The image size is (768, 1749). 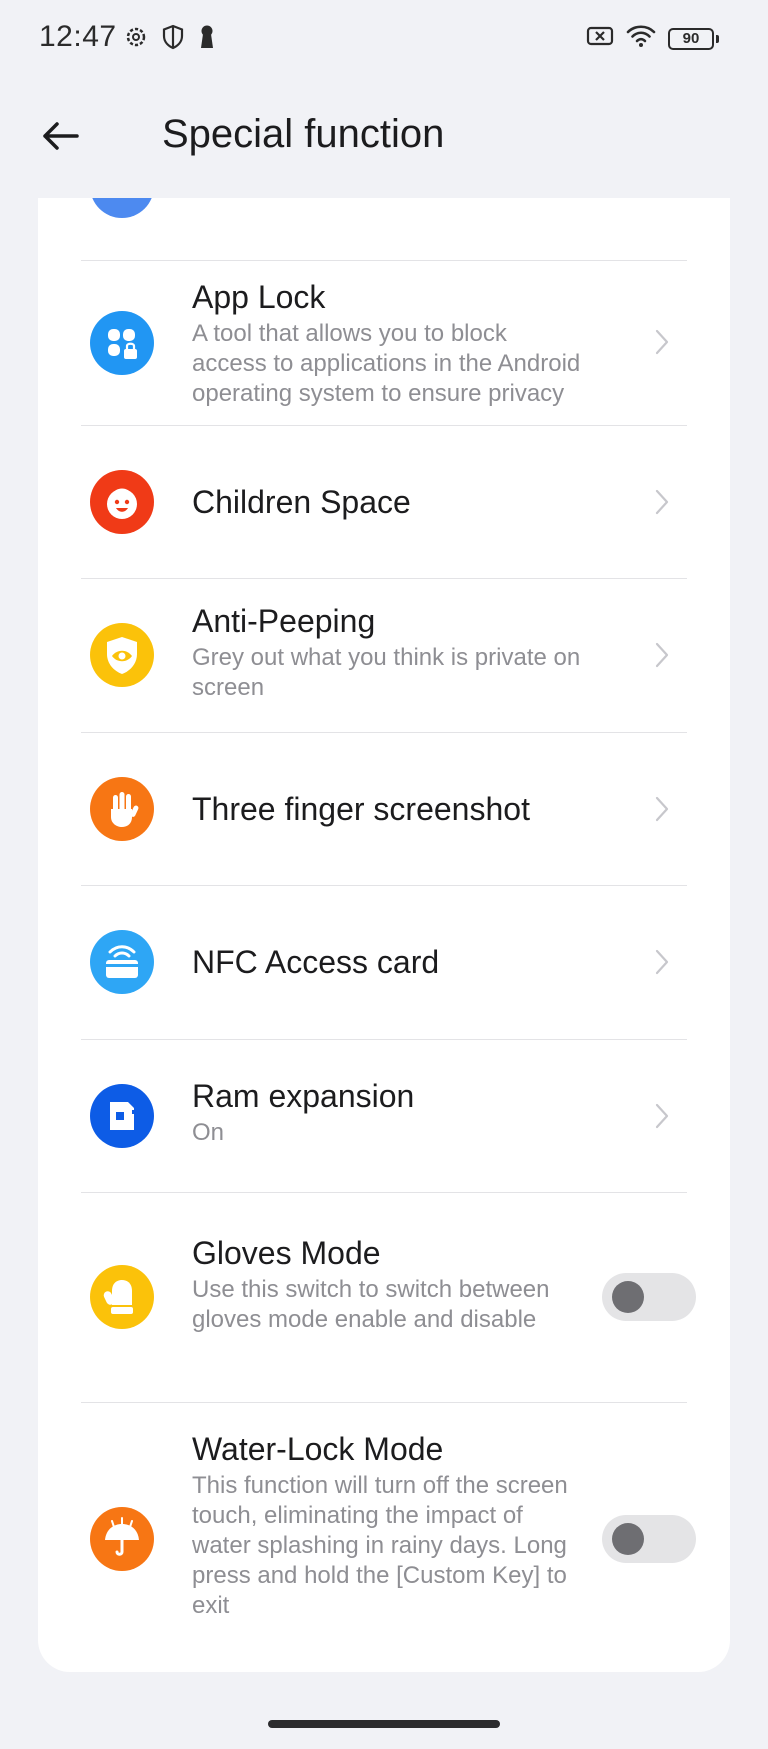 I want to click on partial-item-icon, so click(x=122, y=208).